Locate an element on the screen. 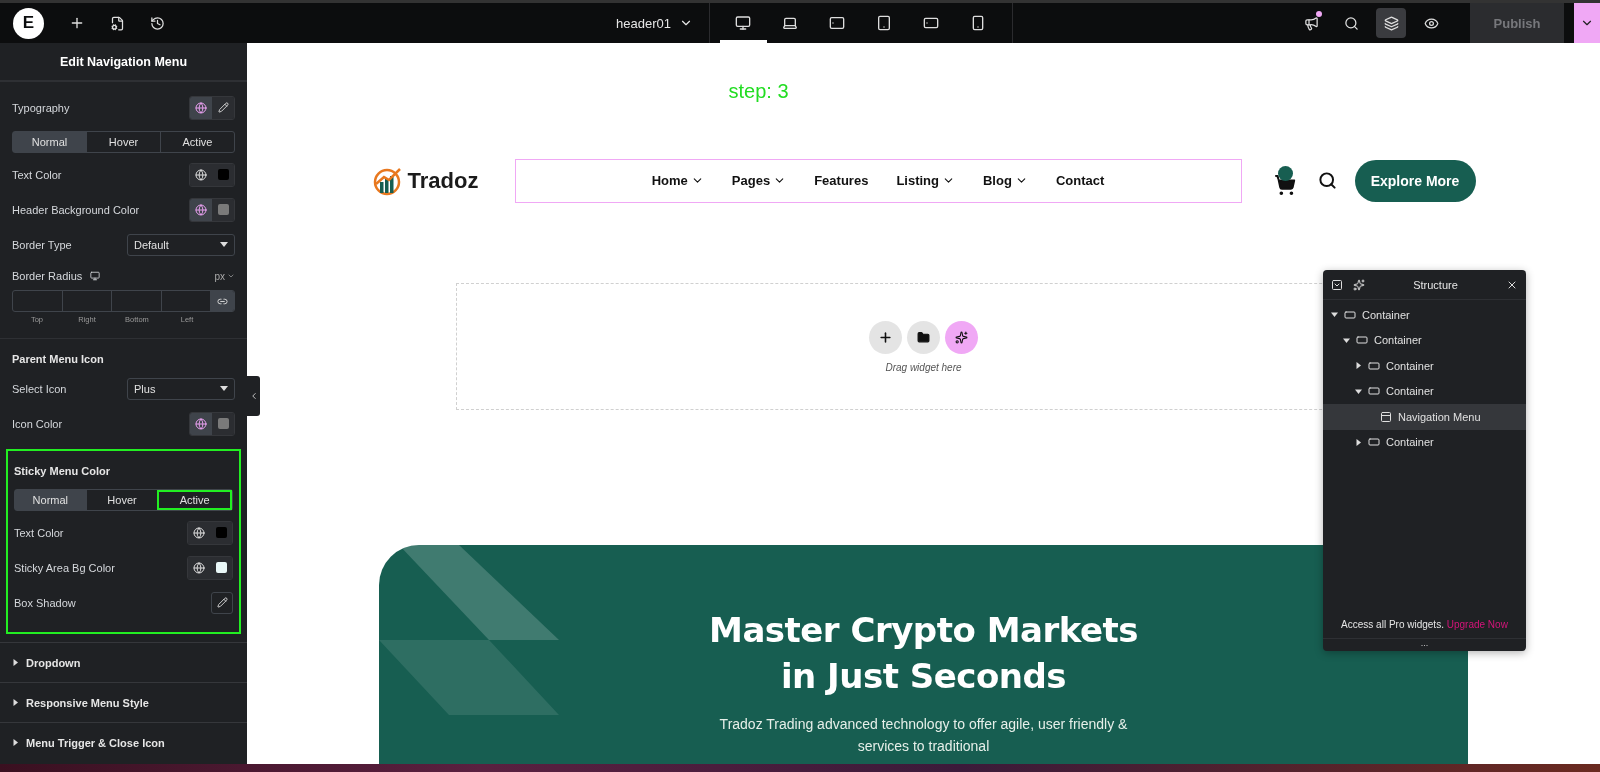 The height and width of the screenshot is (772, 1600). control-label: Border Type is located at coordinates (42, 244).